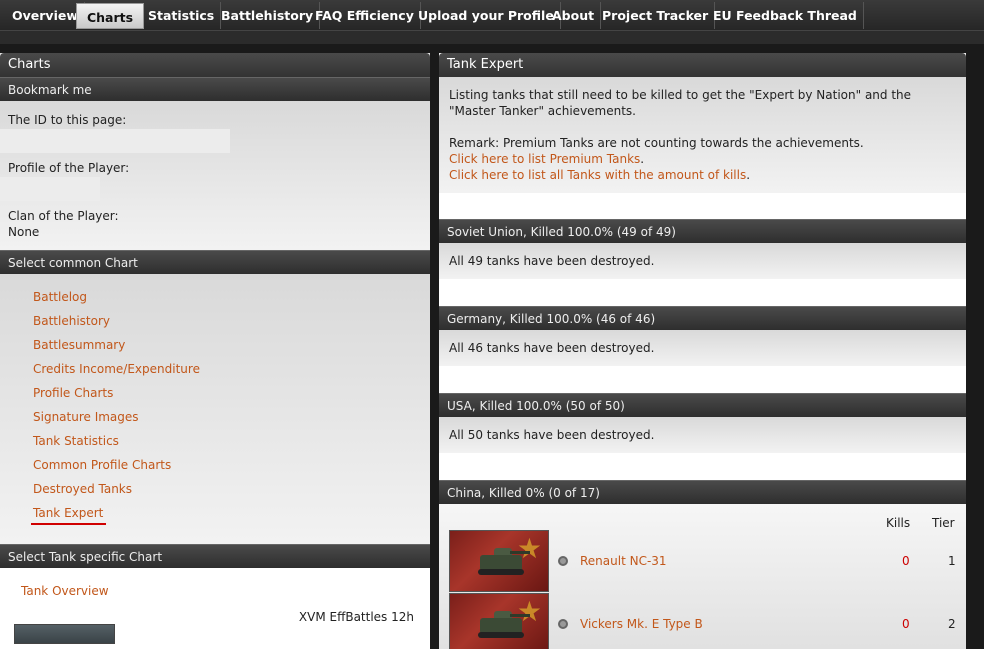  Describe the element at coordinates (702, 65) in the screenshot. I see `tank-expert-title: Tank Expert` at that location.